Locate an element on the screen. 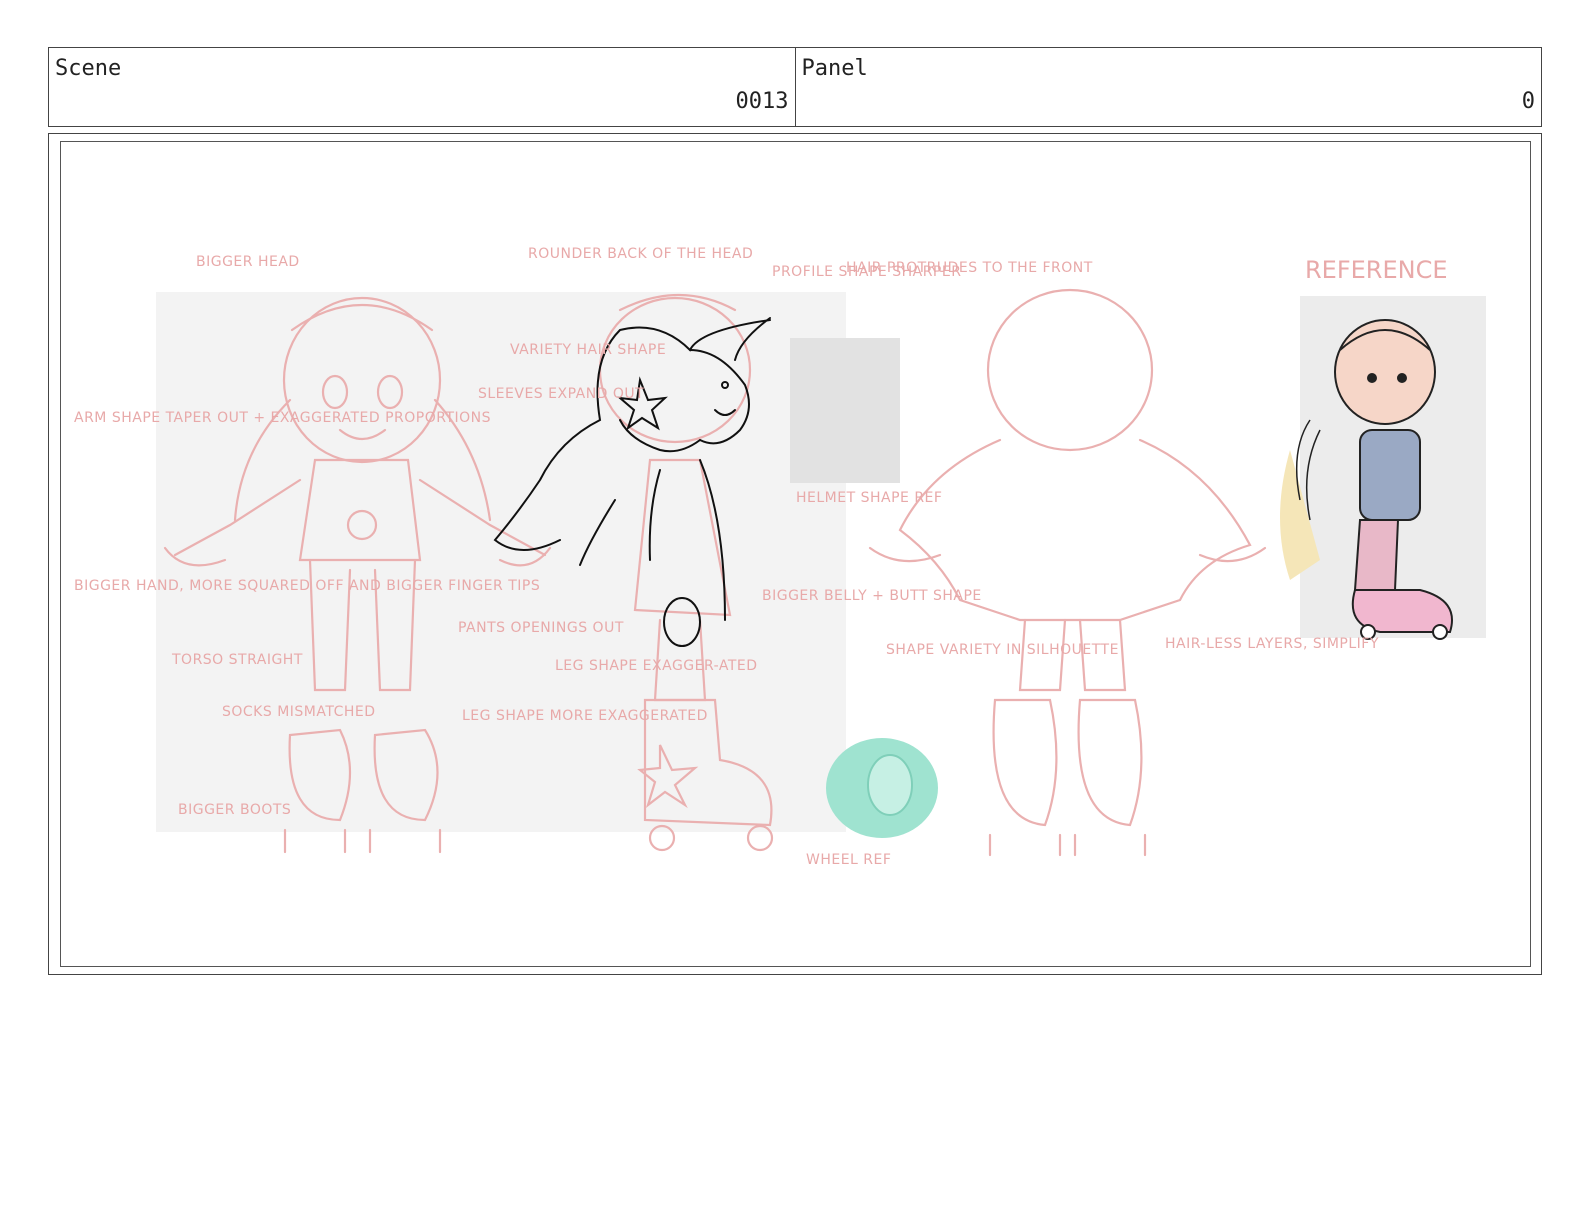  note-hair-protrudes: HAIR PROTRUDES TO THE FRONT is located at coordinates (969, 268).